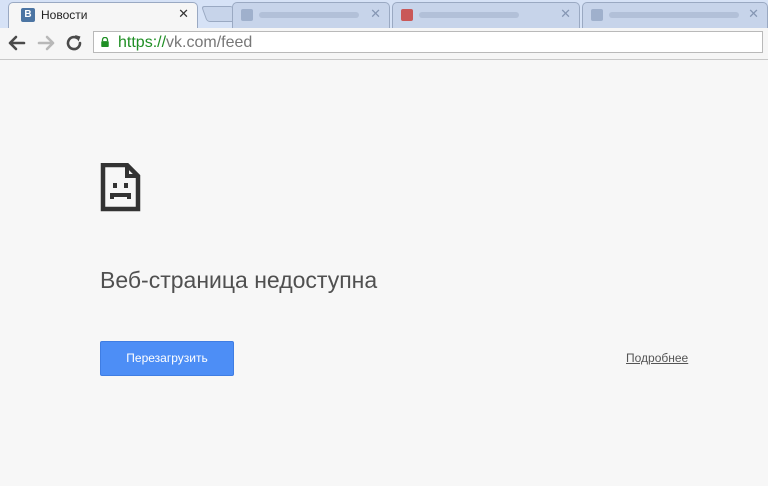 The width and height of the screenshot is (768, 486). I want to click on url-path: vk.com/feed, so click(209, 42).